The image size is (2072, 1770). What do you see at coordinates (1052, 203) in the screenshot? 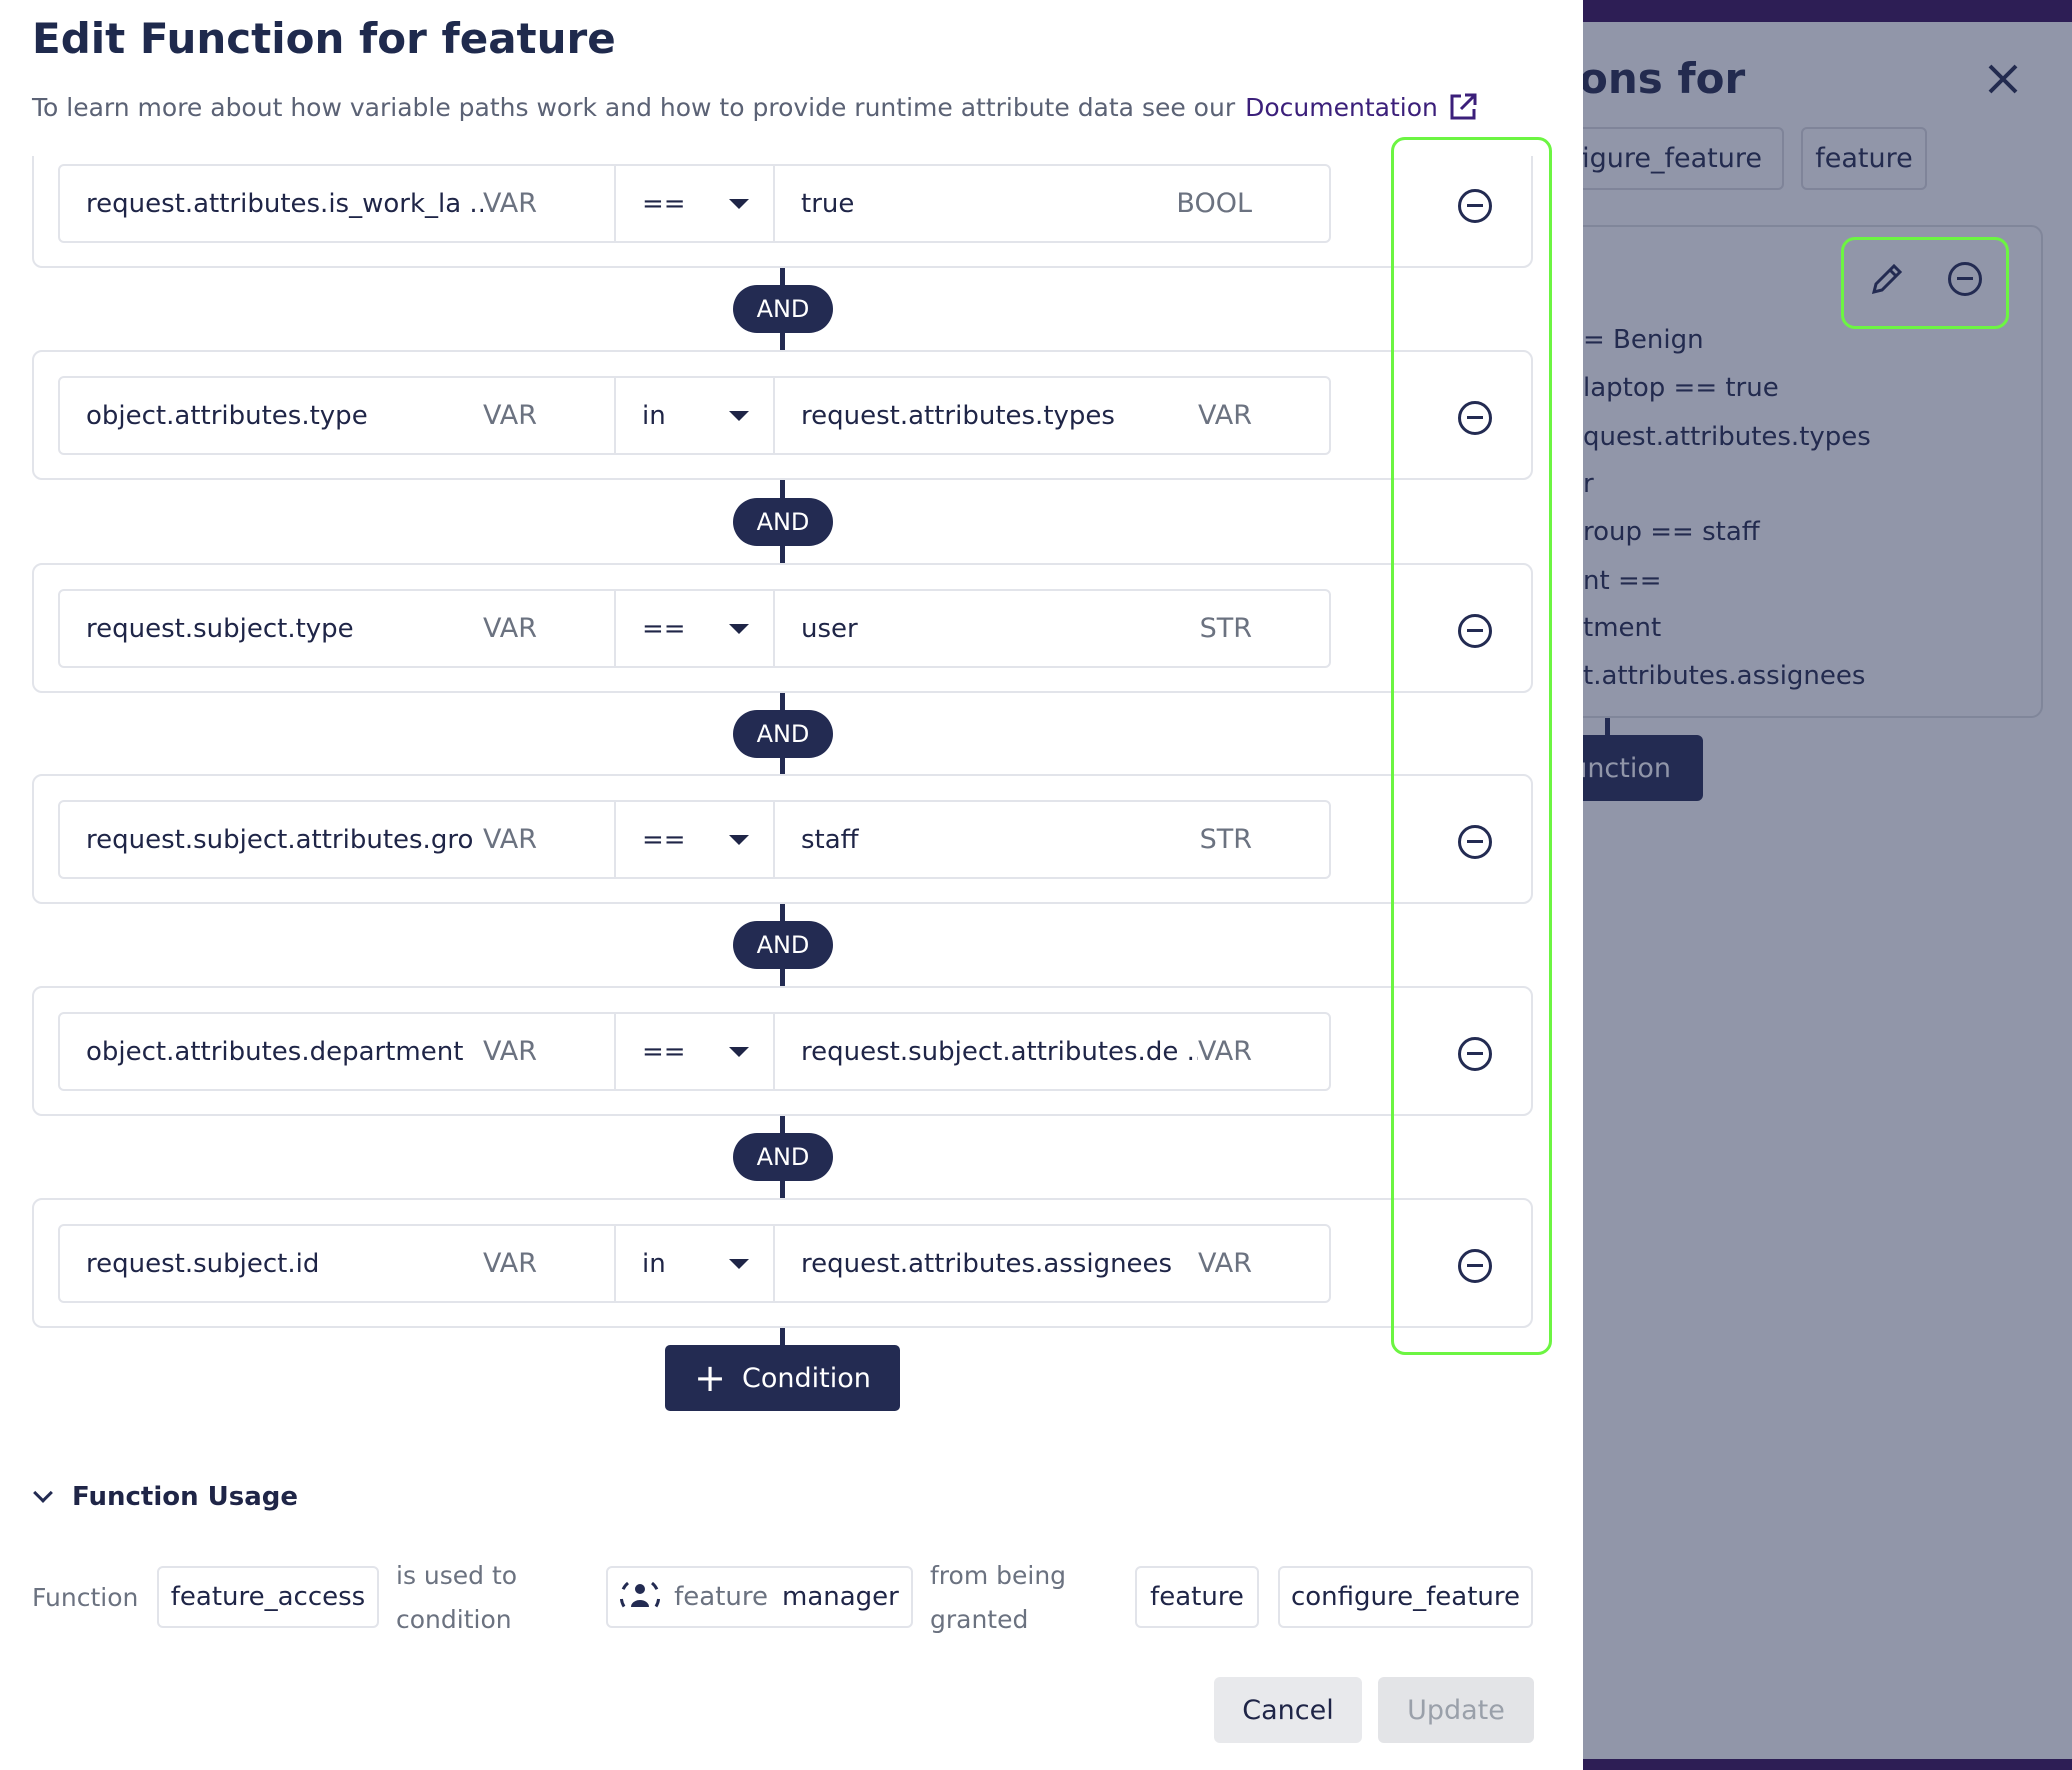
I see `right-operand-field: true BOOL` at bounding box center [1052, 203].